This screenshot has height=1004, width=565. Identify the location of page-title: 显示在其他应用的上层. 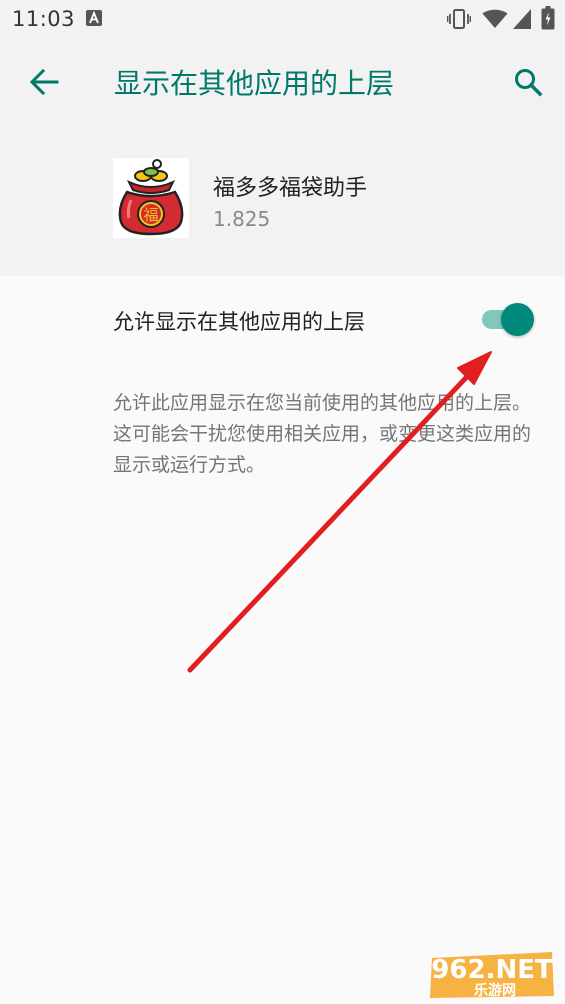
(254, 83).